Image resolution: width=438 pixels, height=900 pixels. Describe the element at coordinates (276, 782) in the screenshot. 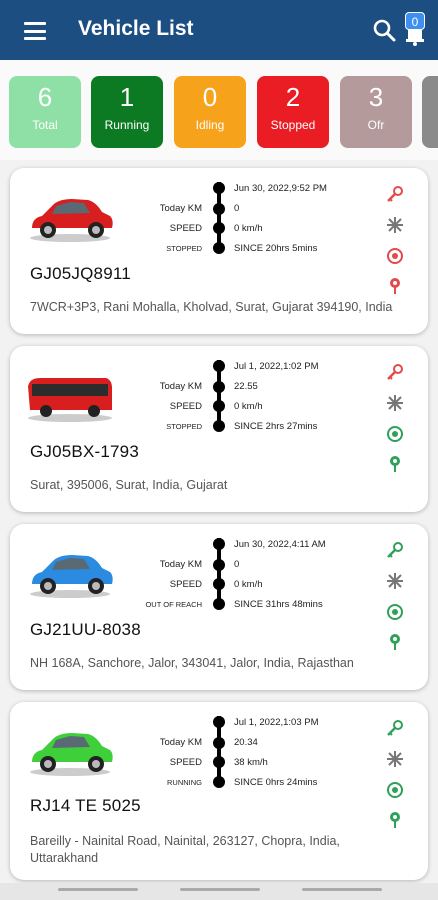

I see `status-since: SINCE 0hrs 24mins` at that location.